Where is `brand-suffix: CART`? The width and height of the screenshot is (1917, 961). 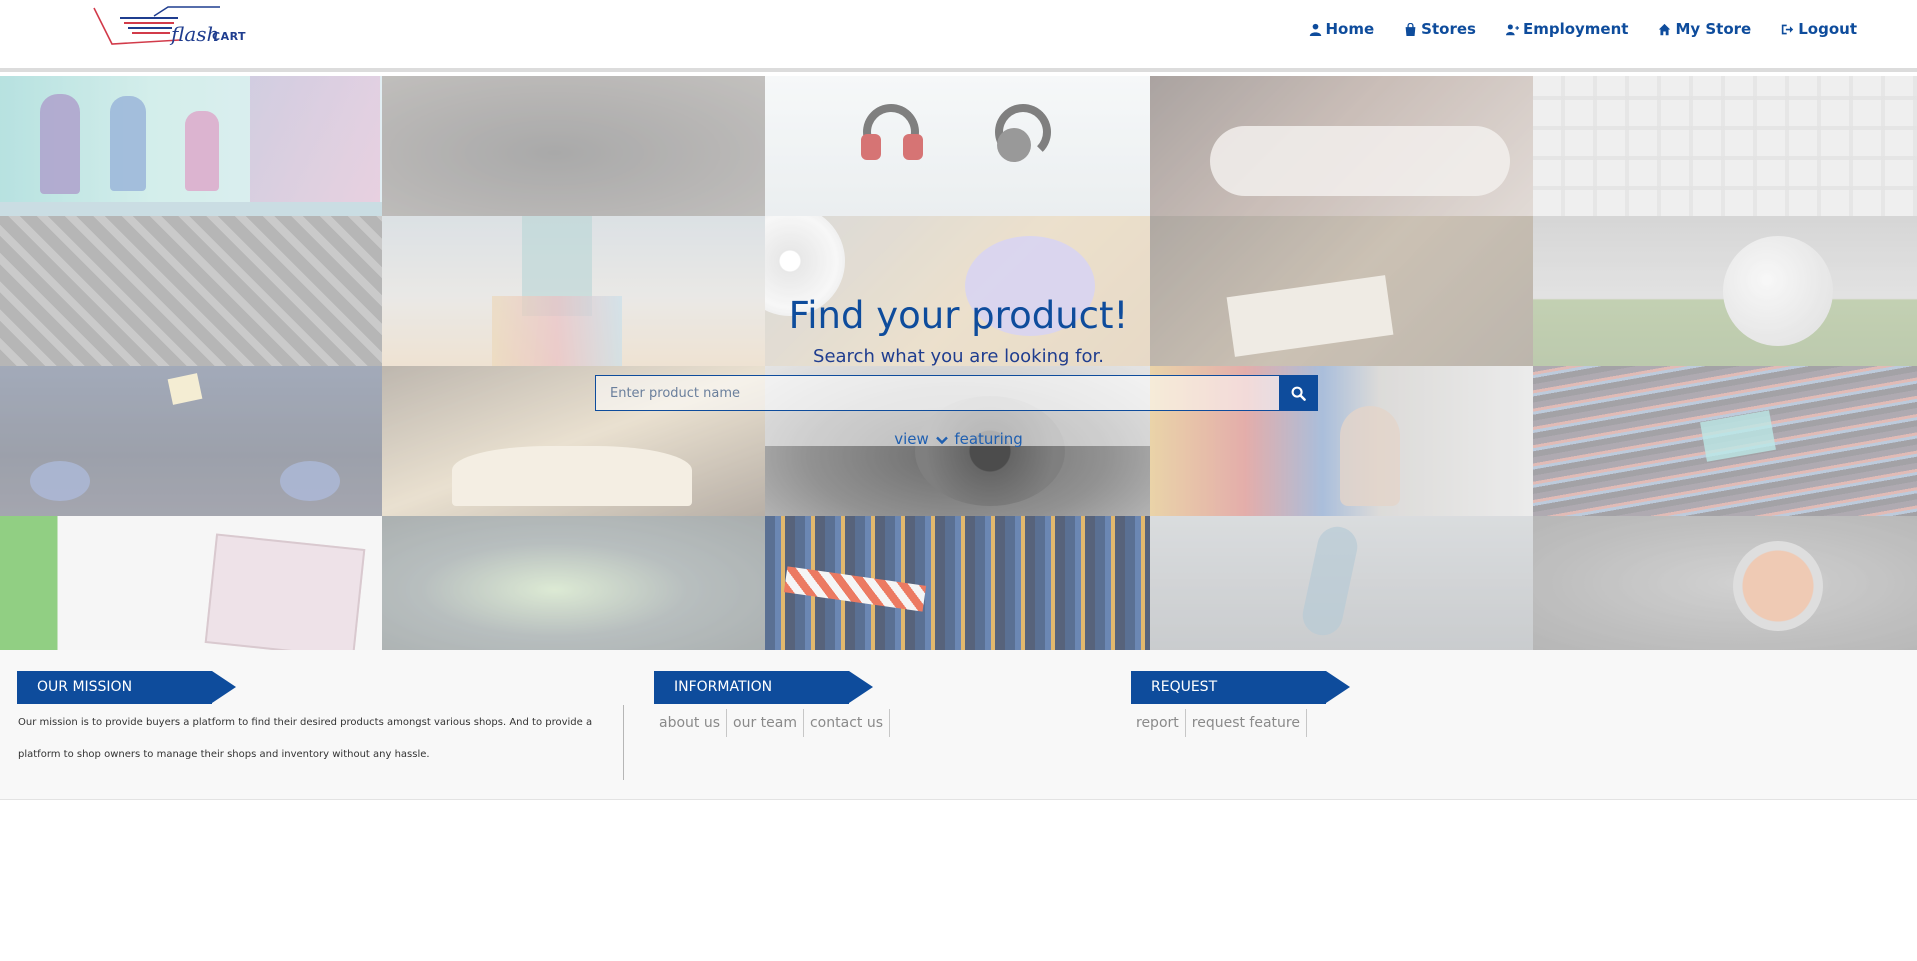
brand-suffix: CART is located at coordinates (229, 36).